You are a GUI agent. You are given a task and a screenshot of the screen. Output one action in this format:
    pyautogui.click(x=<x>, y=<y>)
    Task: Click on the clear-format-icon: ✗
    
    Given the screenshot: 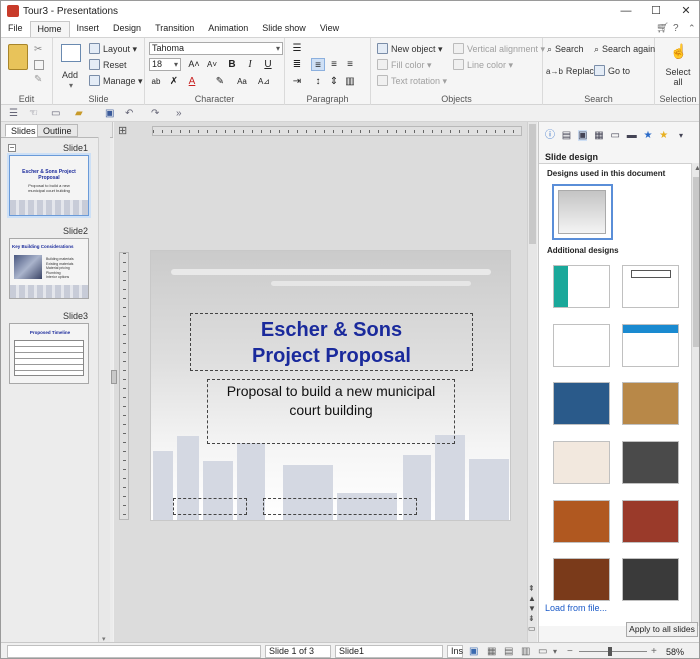 What is the action you would take?
    pyautogui.click(x=174, y=81)
    